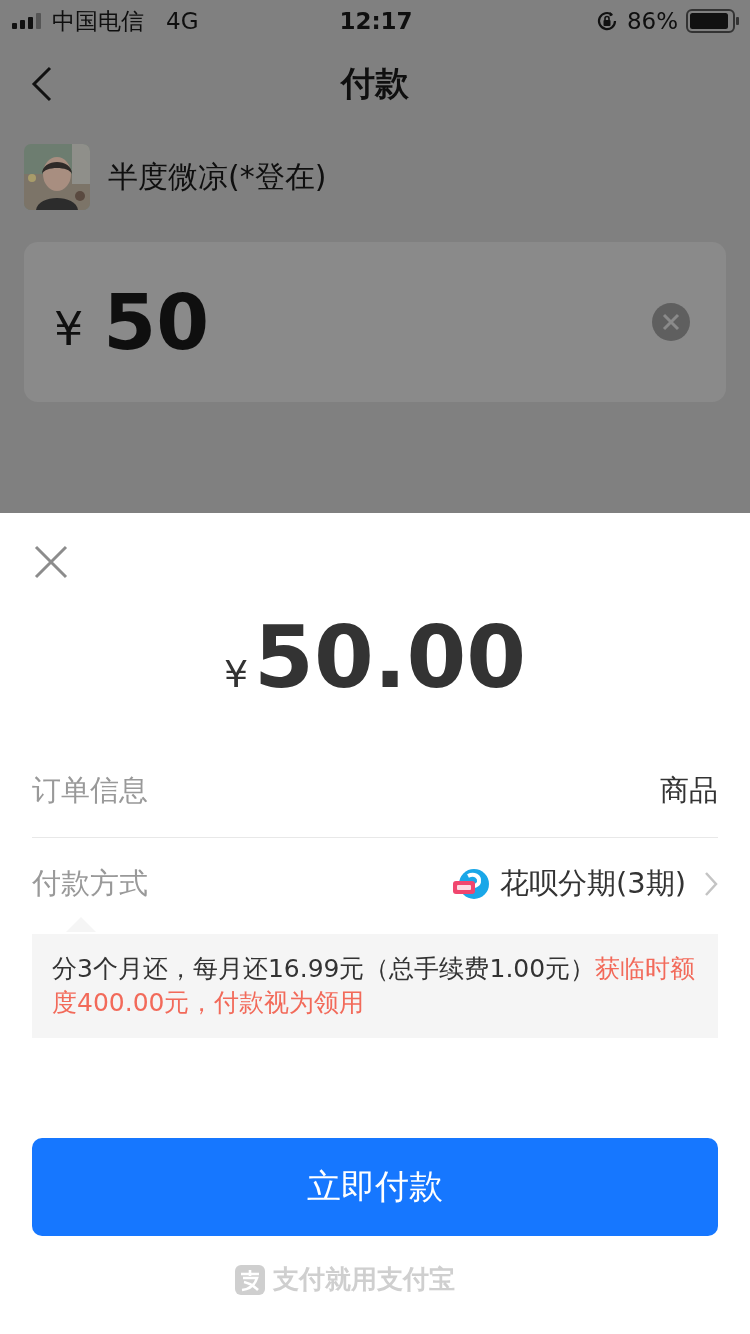 This screenshot has height=1334, width=750. What do you see at coordinates (236, 674) in the screenshot?
I see `currency-sign: ¥` at bounding box center [236, 674].